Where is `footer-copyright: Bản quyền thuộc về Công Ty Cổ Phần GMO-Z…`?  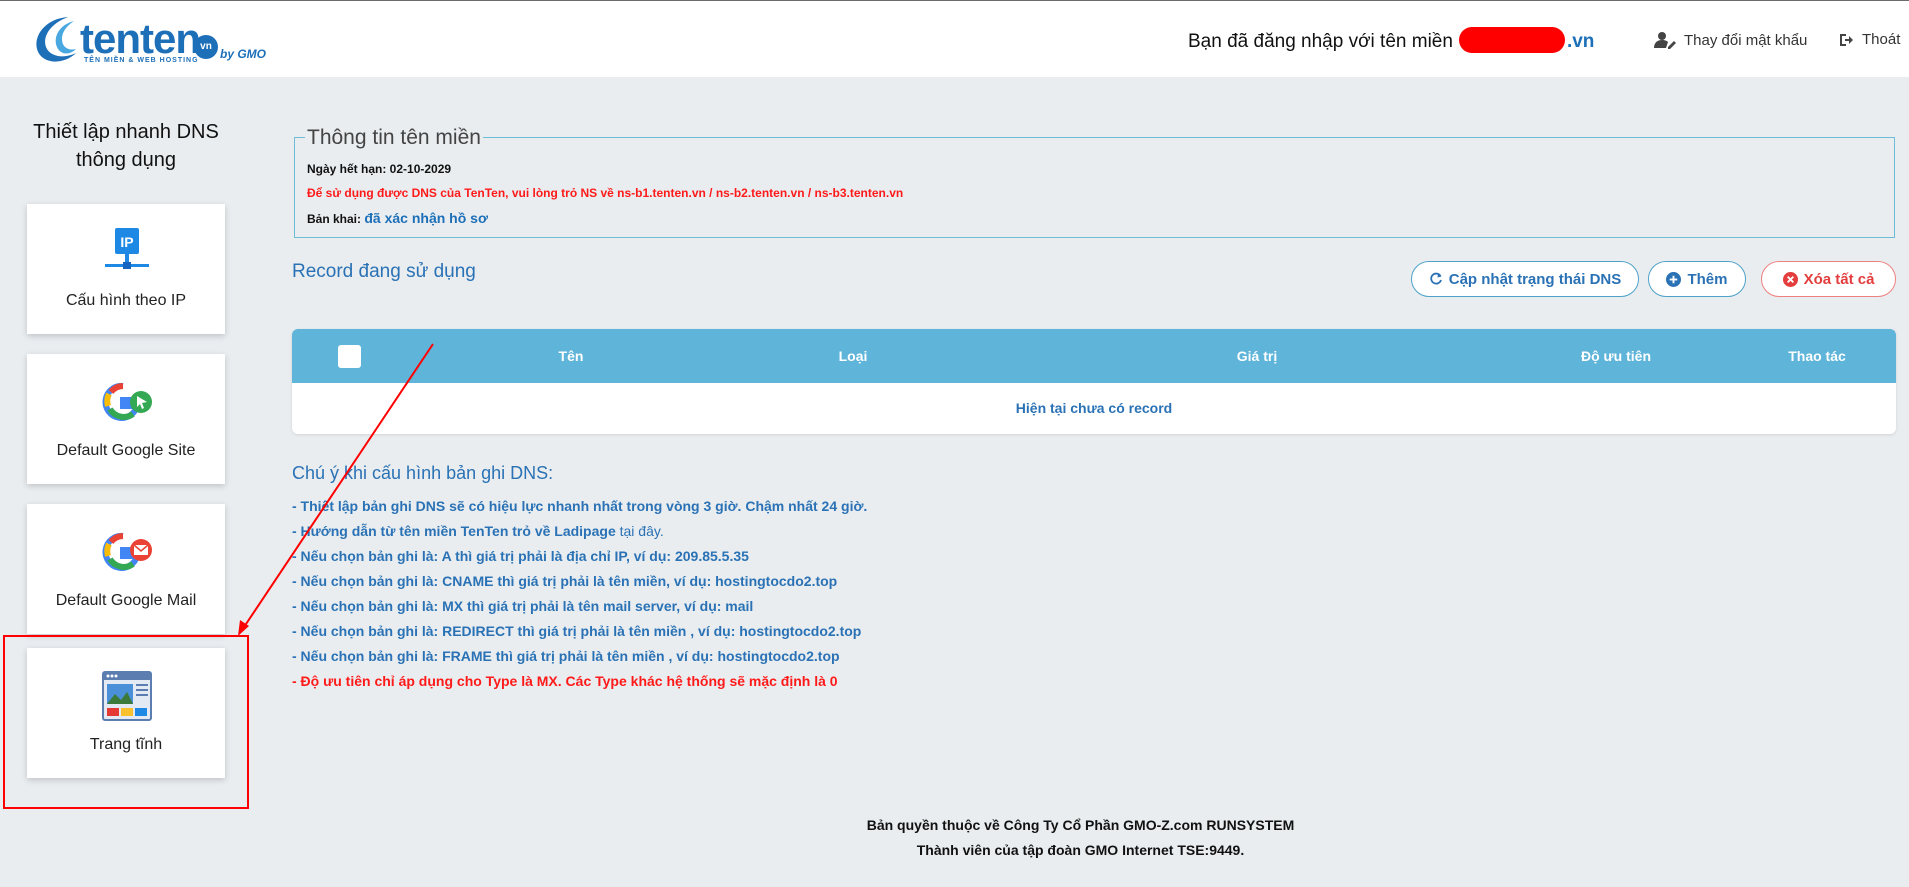 footer-copyright: Bản quyền thuộc về Công Ty Cổ Phần GMO-Z… is located at coordinates (1080, 825).